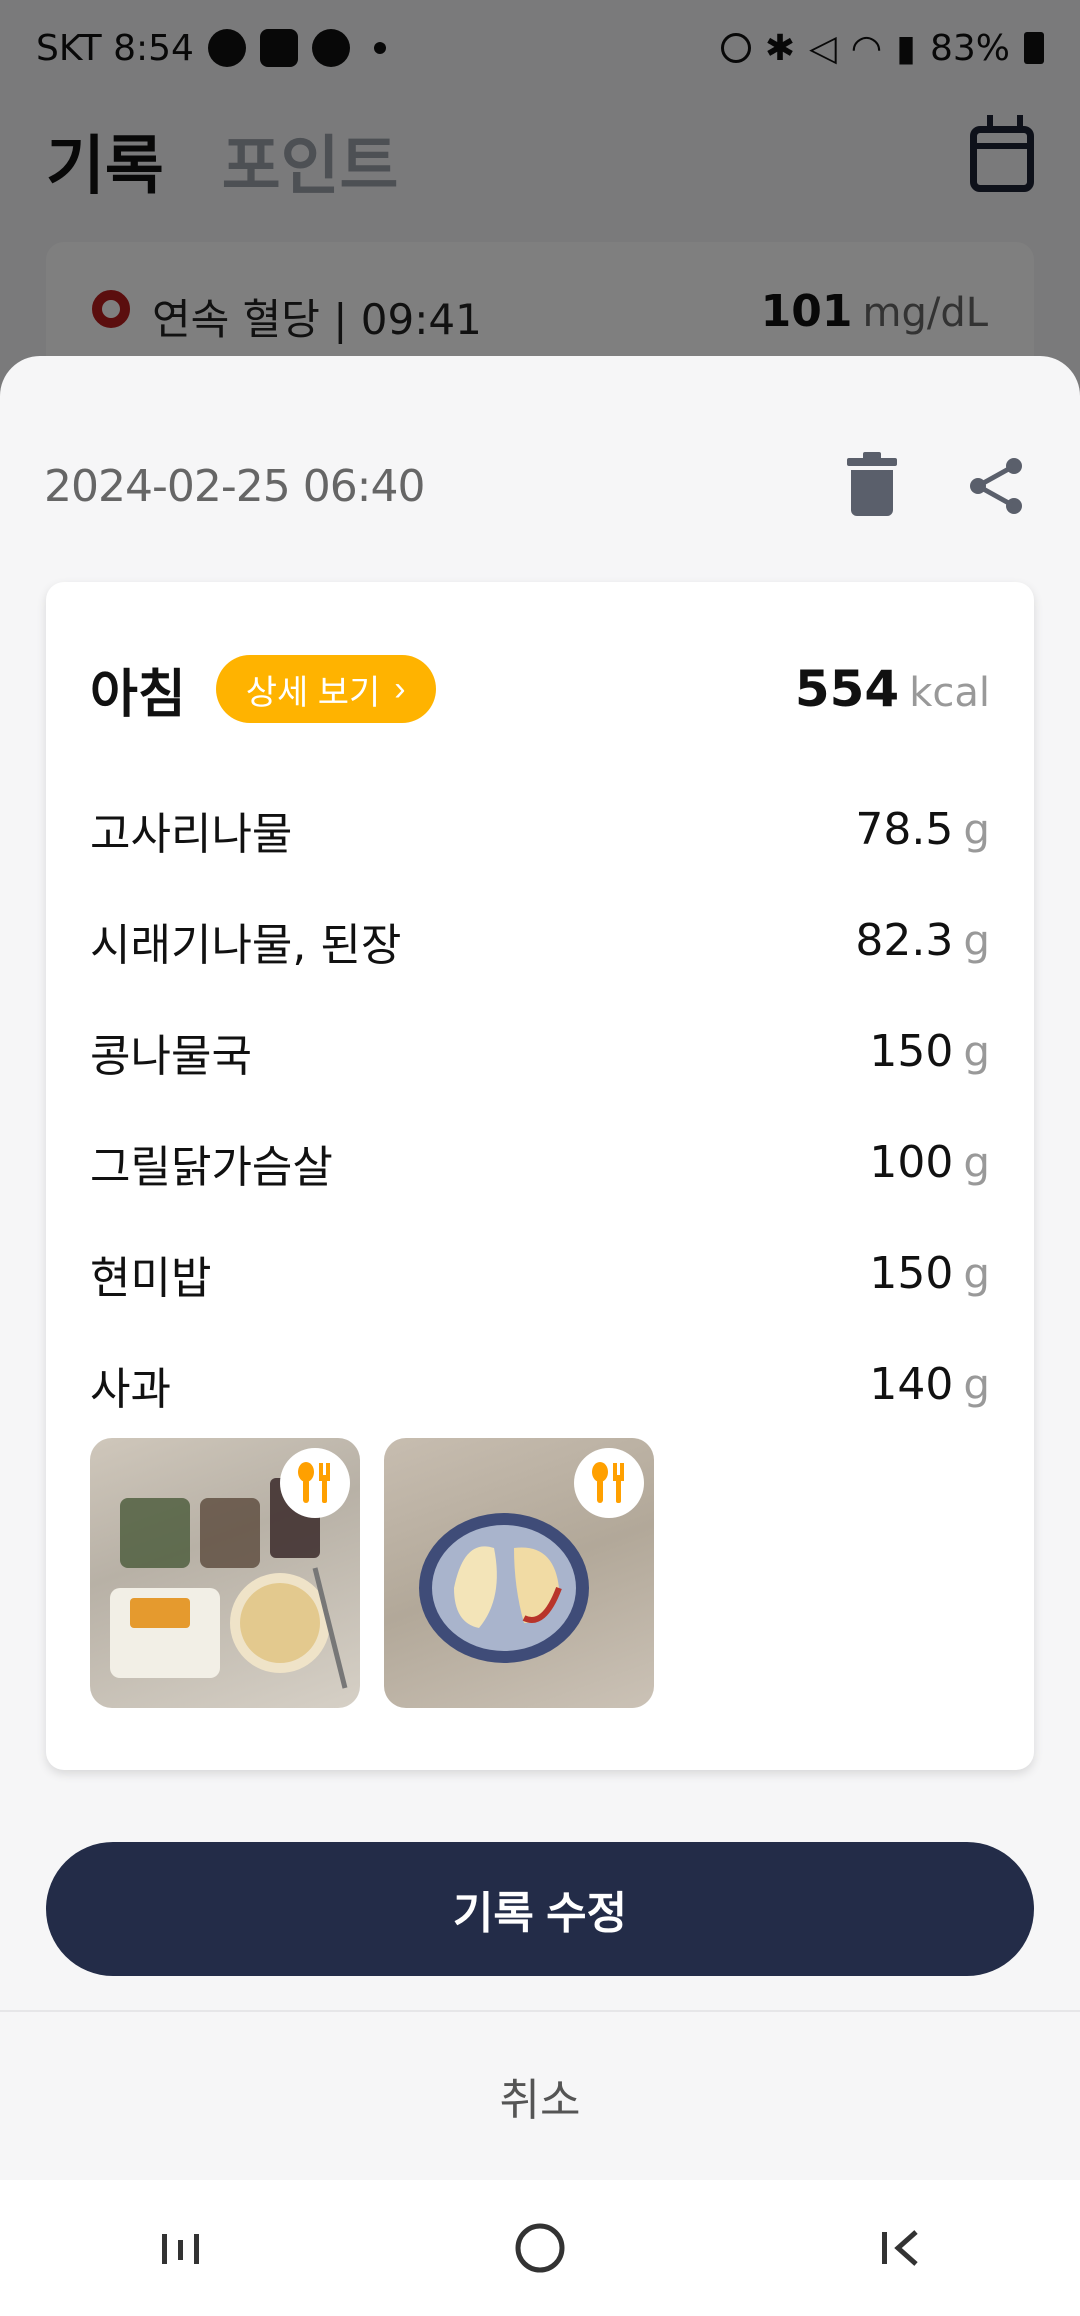 The width and height of the screenshot is (1080, 2316). Describe the element at coordinates (949, 693) in the screenshot. I see `meal-kcal-unit: kcal` at that location.